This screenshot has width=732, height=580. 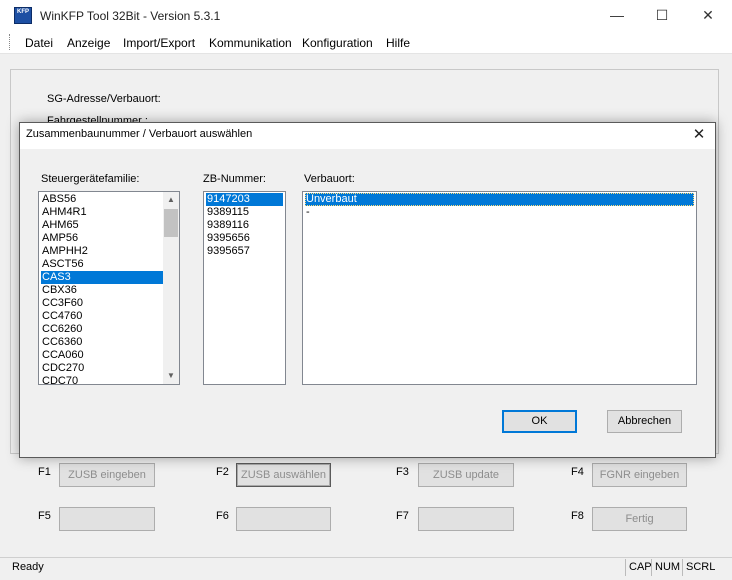 What do you see at coordinates (577, 472) in the screenshot?
I see `f4-key-label: F4` at bounding box center [577, 472].